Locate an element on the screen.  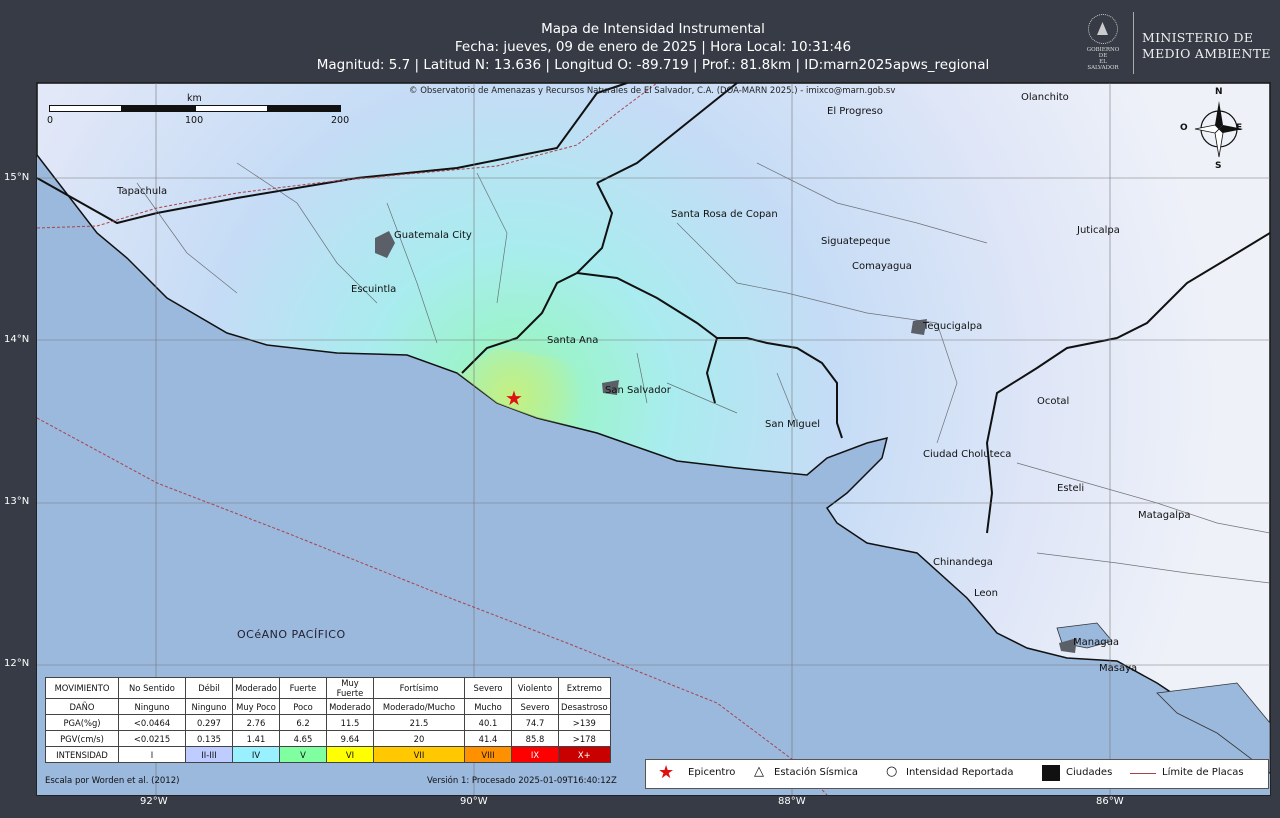
seal-text-2: EL SALVADOR is located at coordinates (1103, 65).